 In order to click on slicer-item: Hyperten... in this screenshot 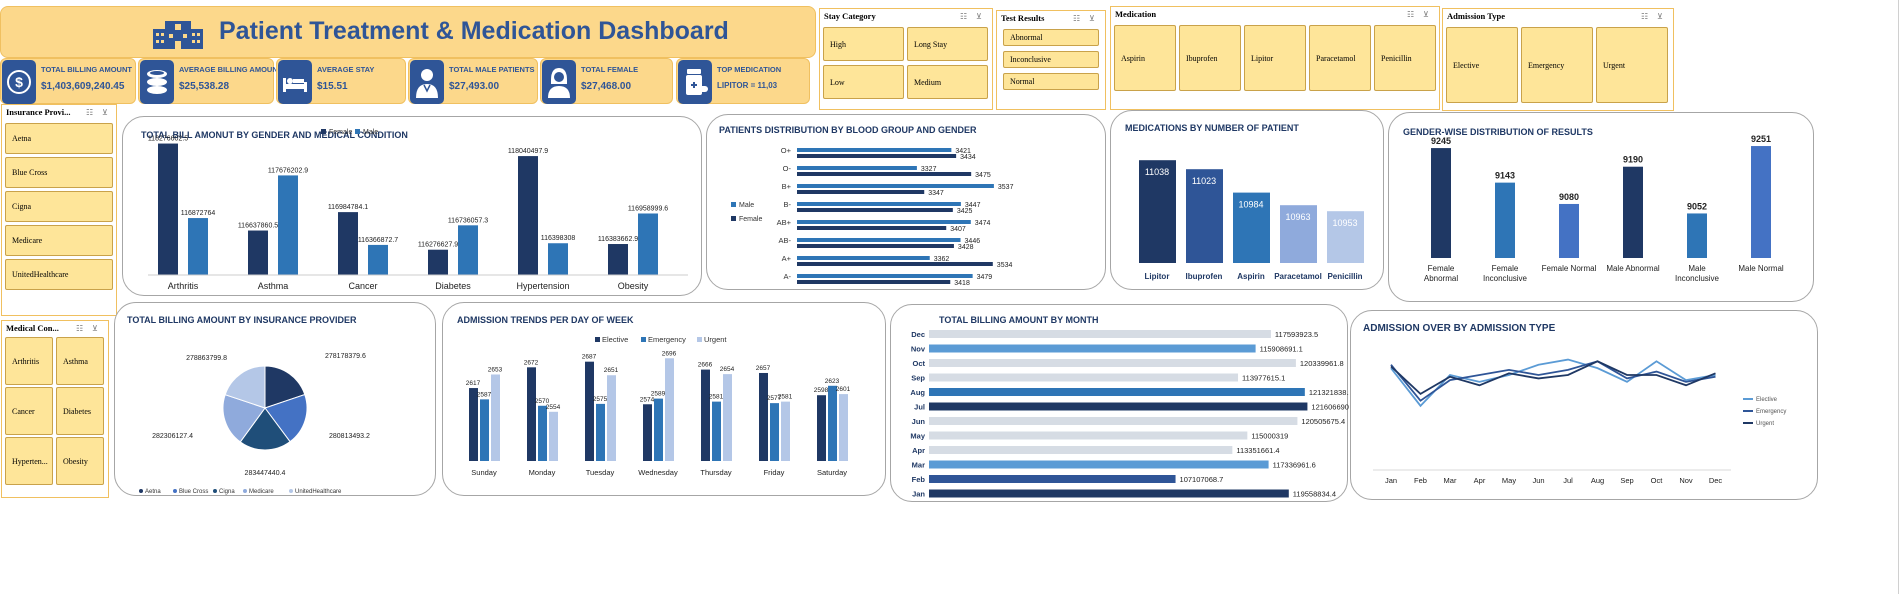, I will do `click(29, 461)`.